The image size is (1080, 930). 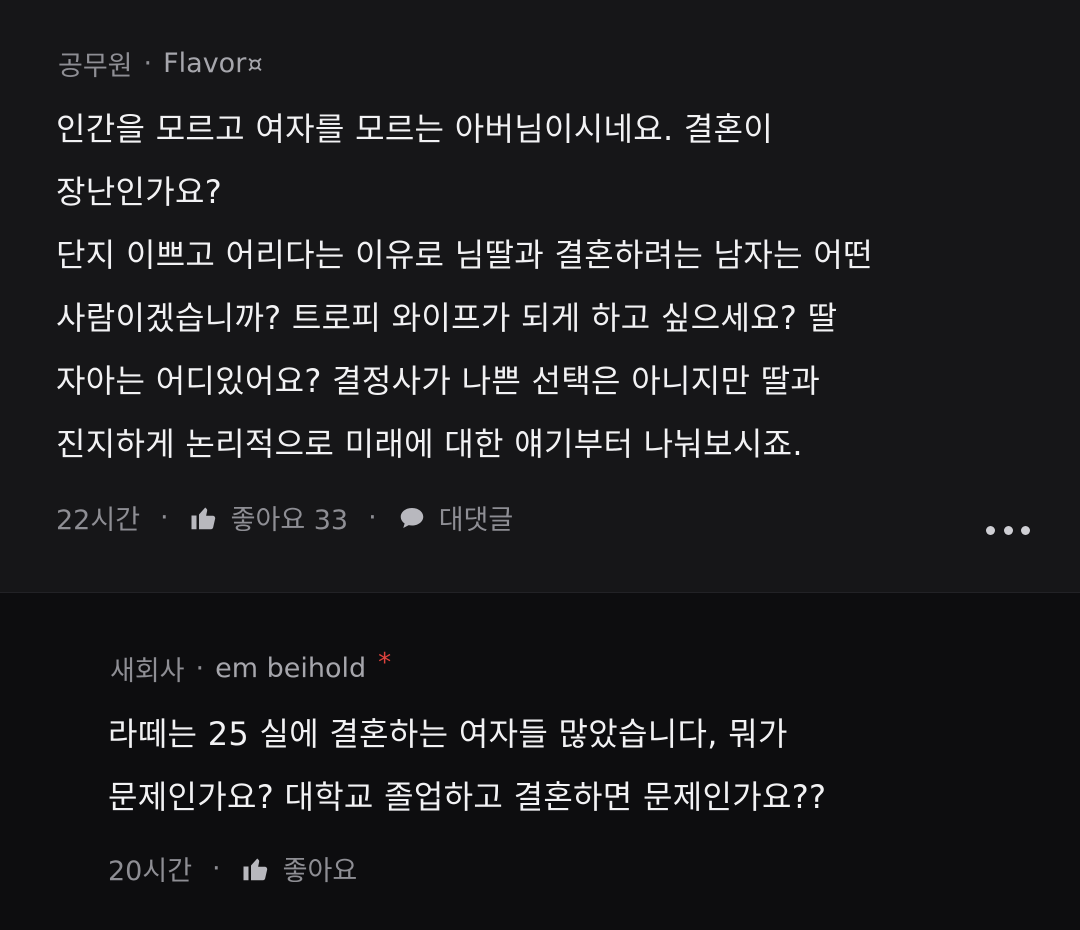 I want to click on reply-button: 대댓글, so click(x=455, y=517).